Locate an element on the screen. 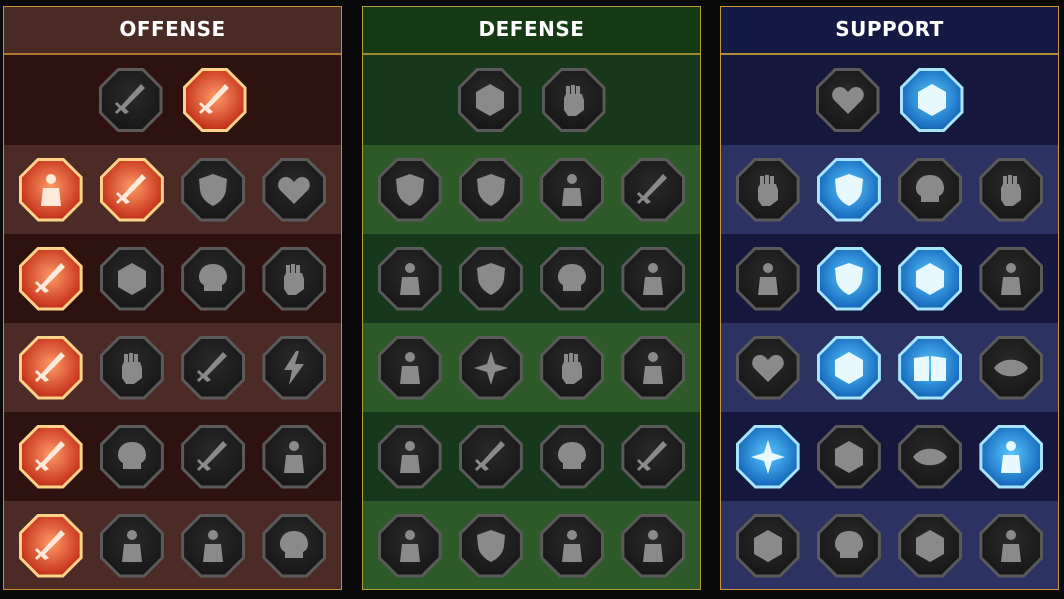 The width and height of the screenshot is (1064, 599). armor-plates-icon is located at coordinates (489, 100).